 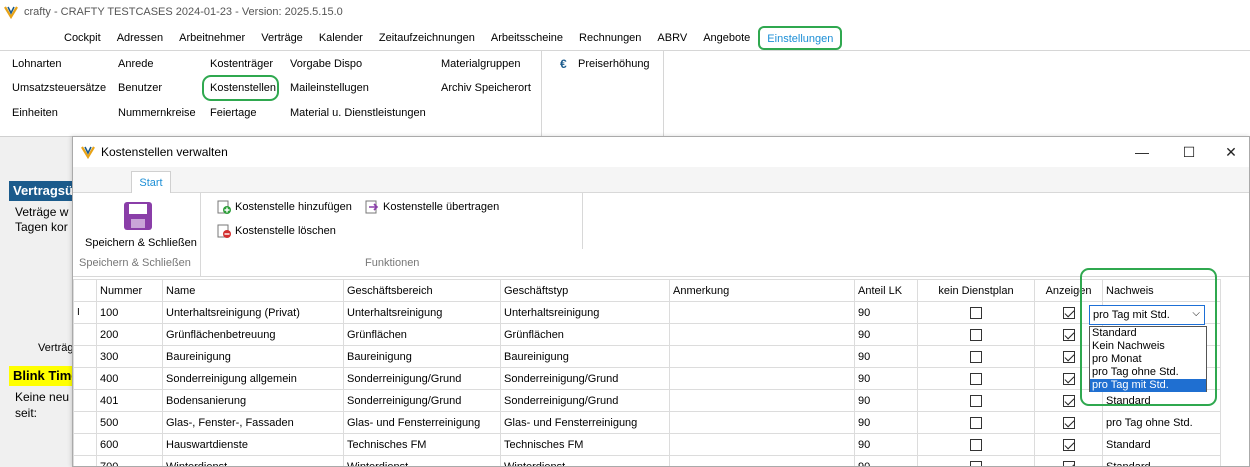 I want to click on ribbon-preiserhoehung: Preiserhöhung, so click(x=614, y=64).